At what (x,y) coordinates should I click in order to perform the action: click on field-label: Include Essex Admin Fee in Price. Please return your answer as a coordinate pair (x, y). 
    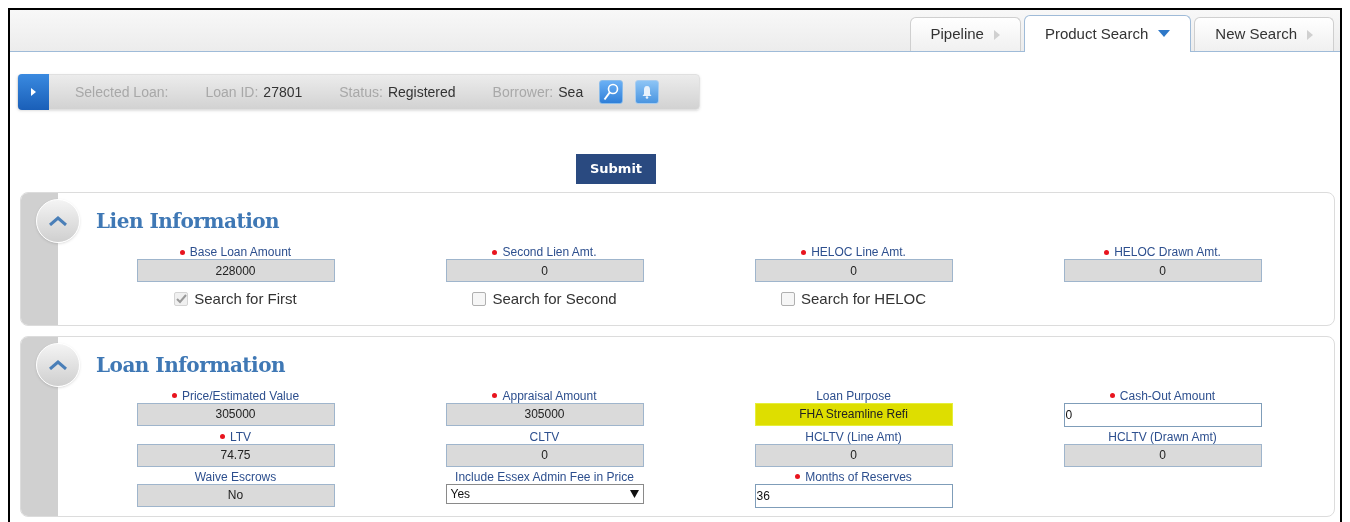
    Looking at the image, I should click on (544, 477).